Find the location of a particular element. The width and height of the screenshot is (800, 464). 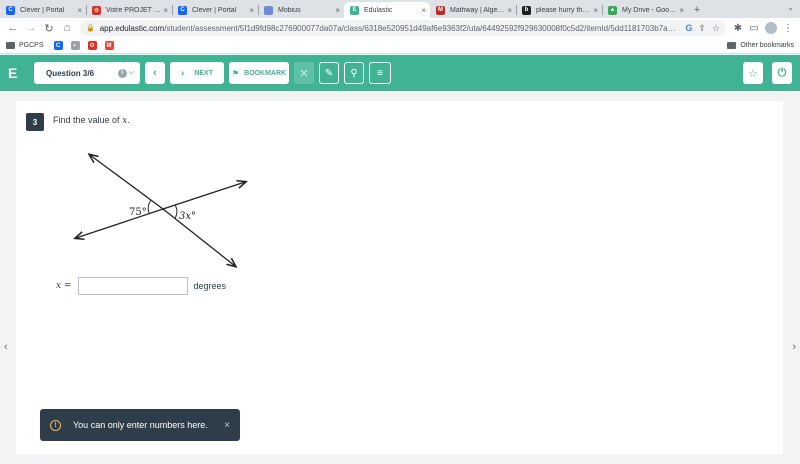

extensions-icon: ✱ is located at coordinates (738, 28).